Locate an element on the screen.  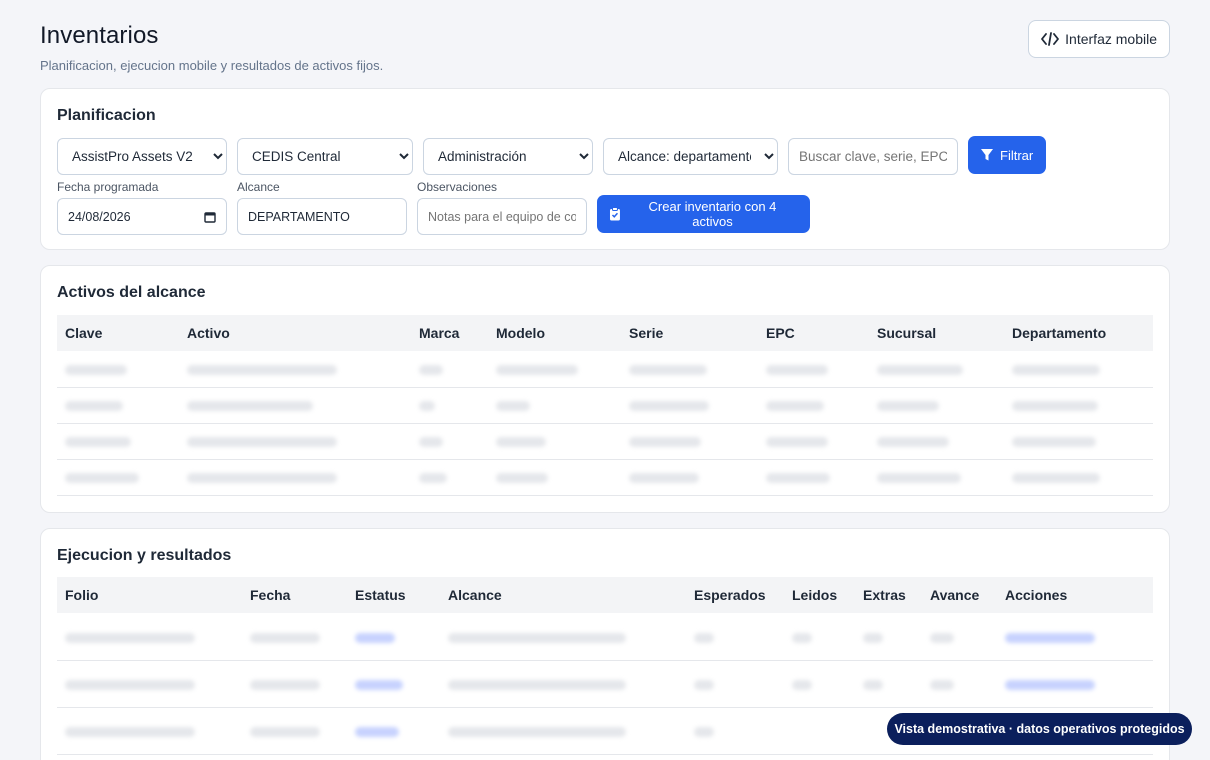
mobile-interface-button: Interfaz mobile is located at coordinates (1099, 39).